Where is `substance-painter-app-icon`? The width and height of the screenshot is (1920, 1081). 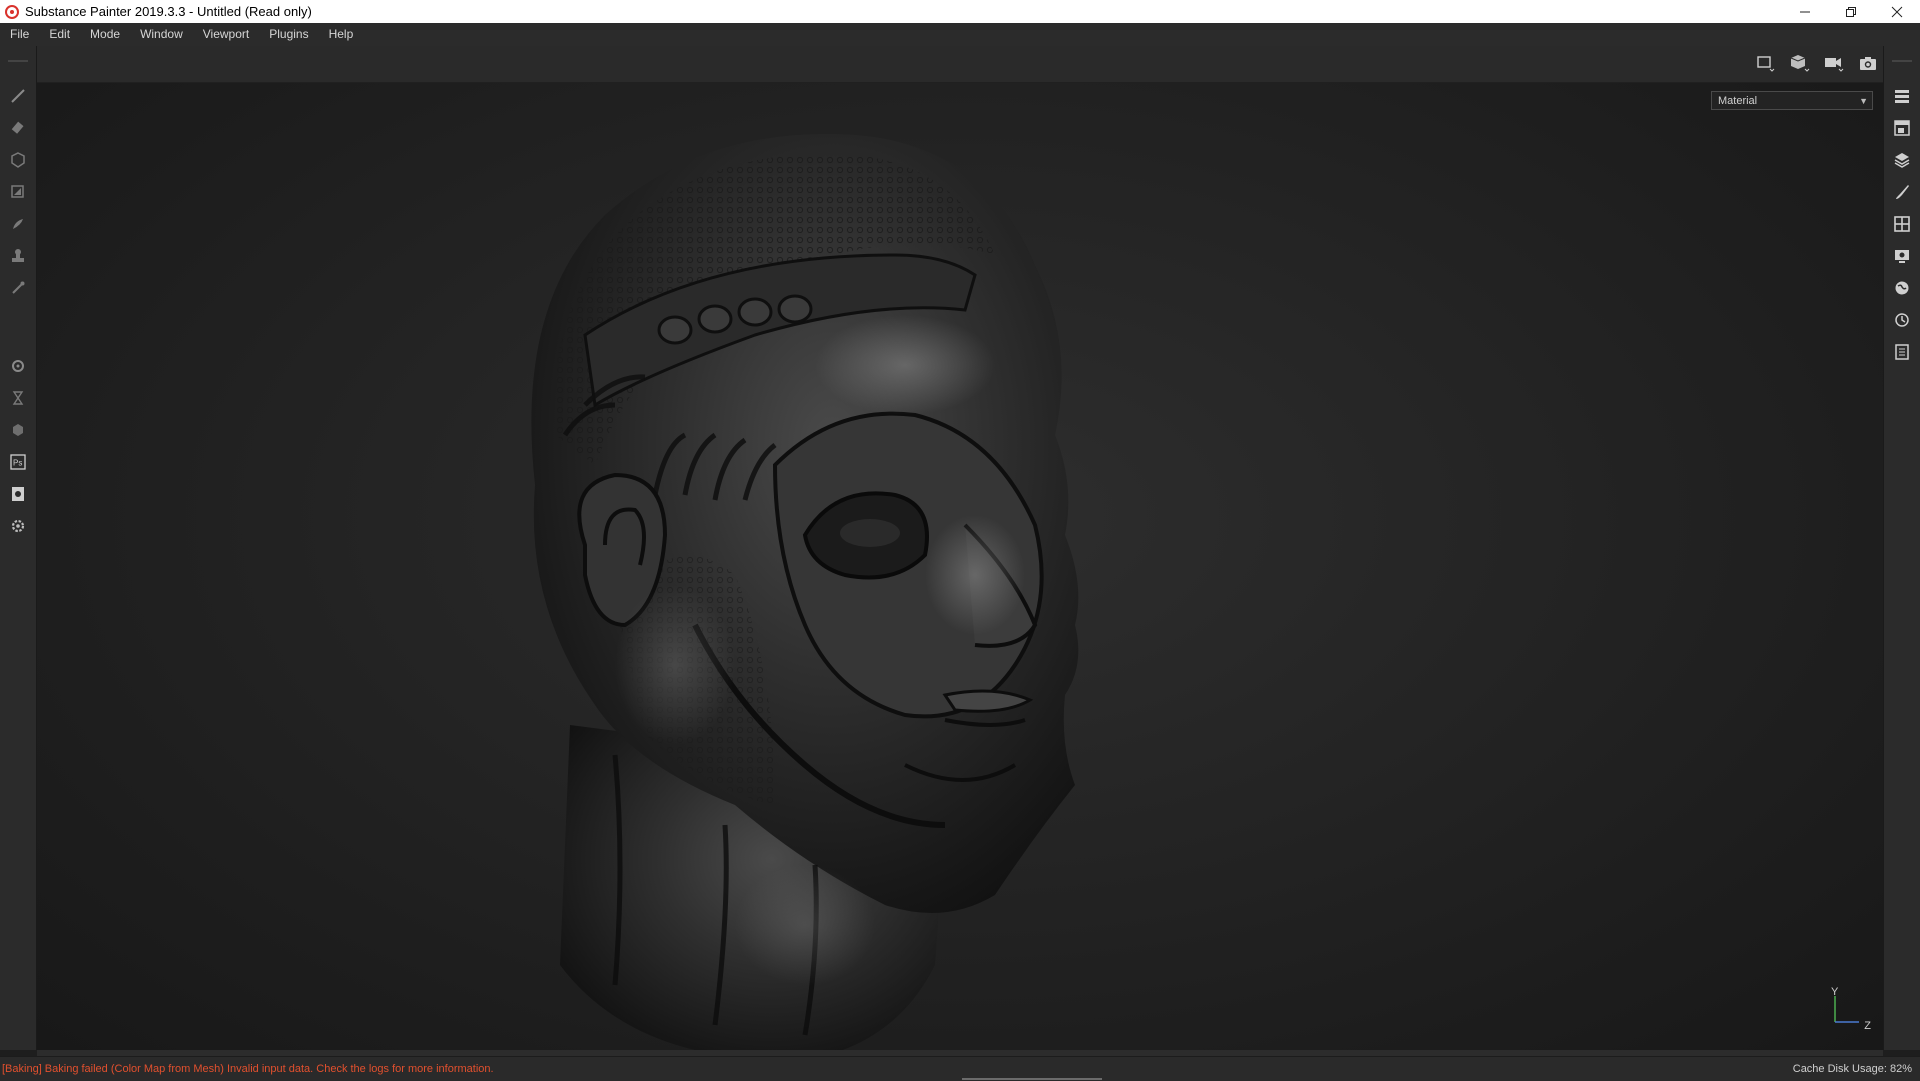
substance-painter-app-icon is located at coordinates (12, 11).